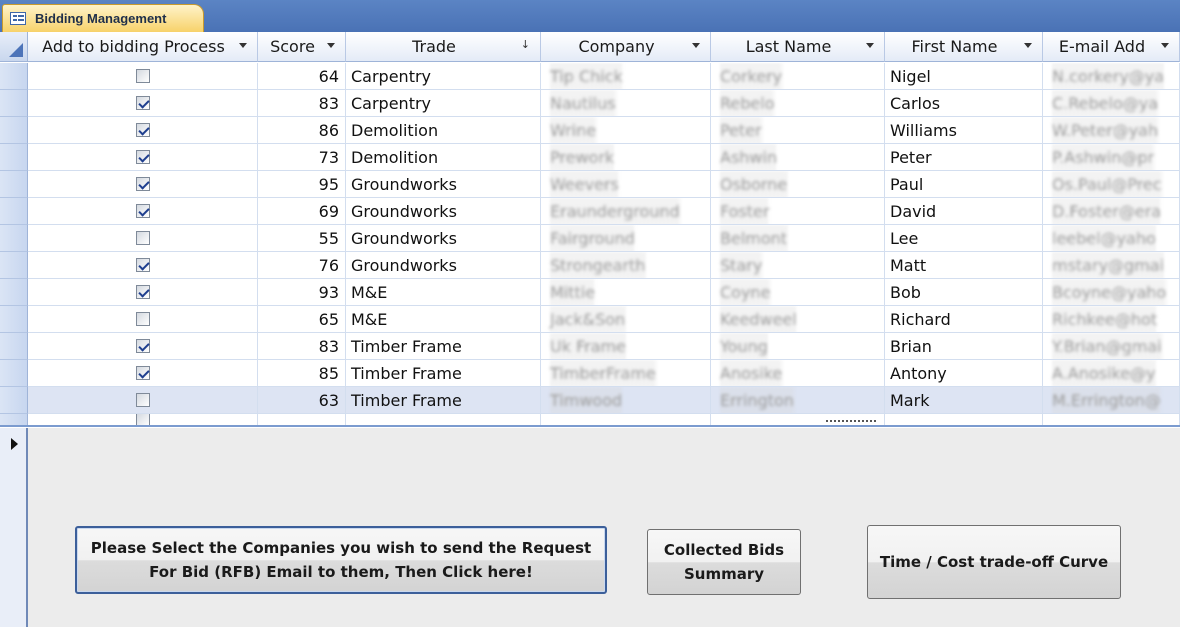  What do you see at coordinates (964, 211) in the screenshot?
I see `cell-first-name: David` at bounding box center [964, 211].